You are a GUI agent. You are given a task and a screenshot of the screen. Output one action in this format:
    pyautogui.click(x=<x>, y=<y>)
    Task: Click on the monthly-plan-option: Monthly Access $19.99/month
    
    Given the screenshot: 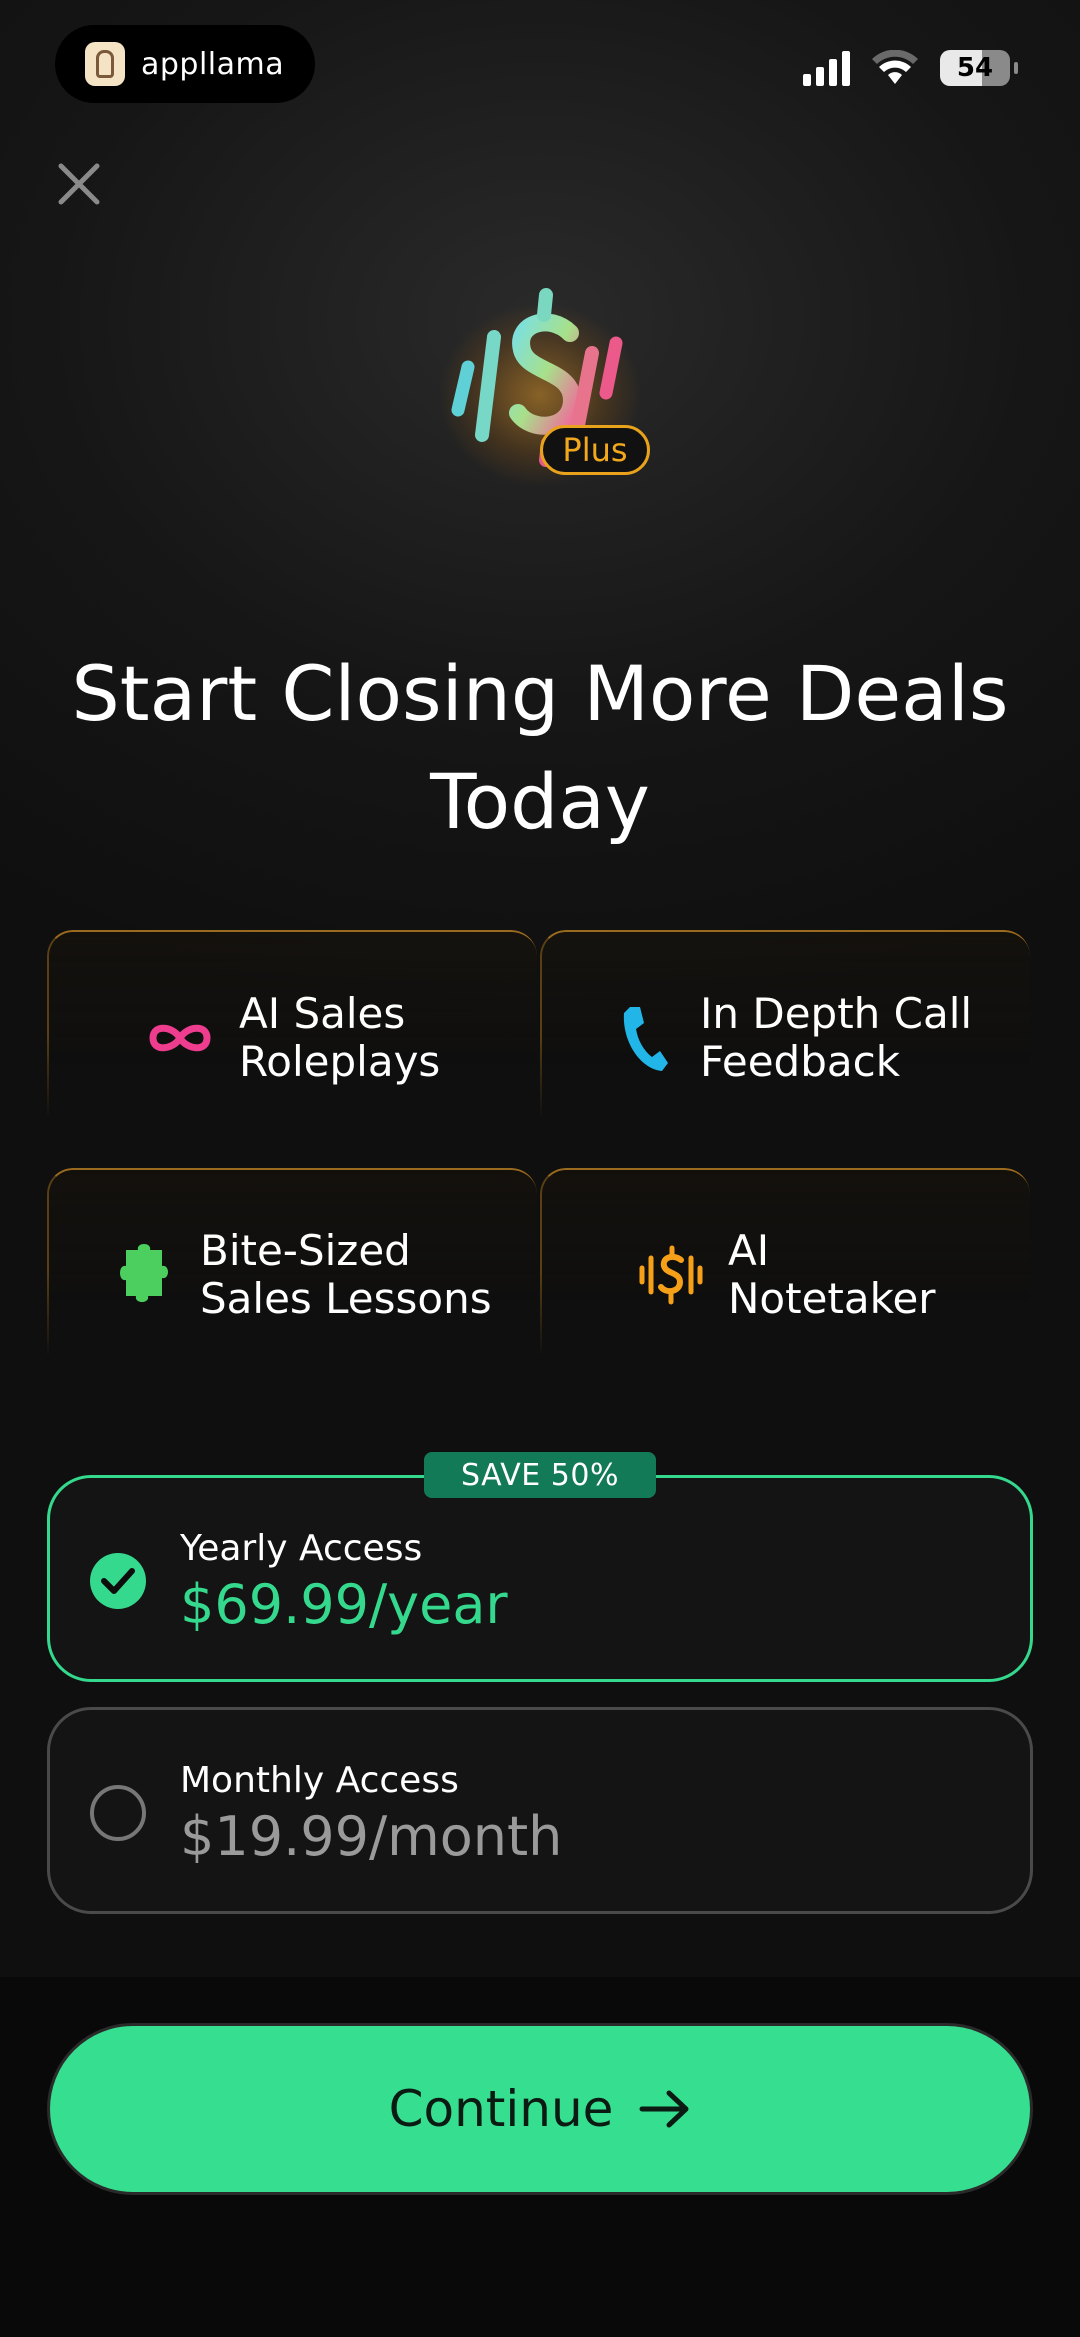 What is the action you would take?
    pyautogui.click(x=540, y=1810)
    